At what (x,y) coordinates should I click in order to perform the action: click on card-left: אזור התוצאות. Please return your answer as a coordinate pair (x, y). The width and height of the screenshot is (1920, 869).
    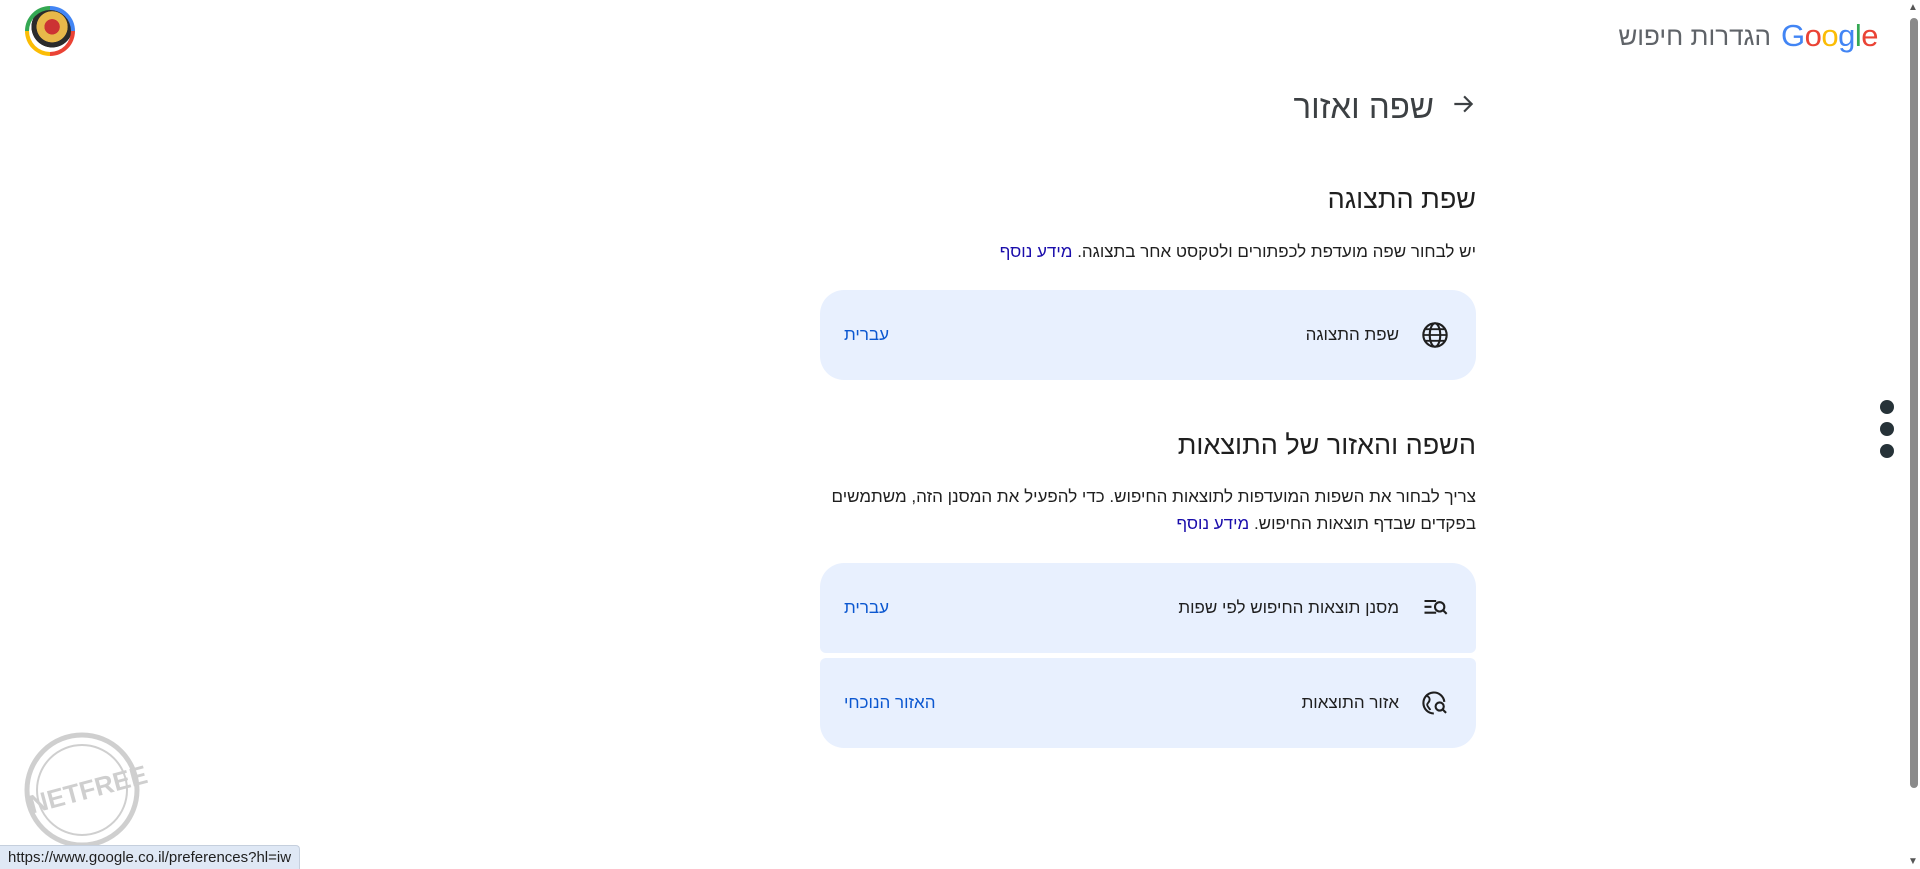
    Looking at the image, I should click on (1375, 703).